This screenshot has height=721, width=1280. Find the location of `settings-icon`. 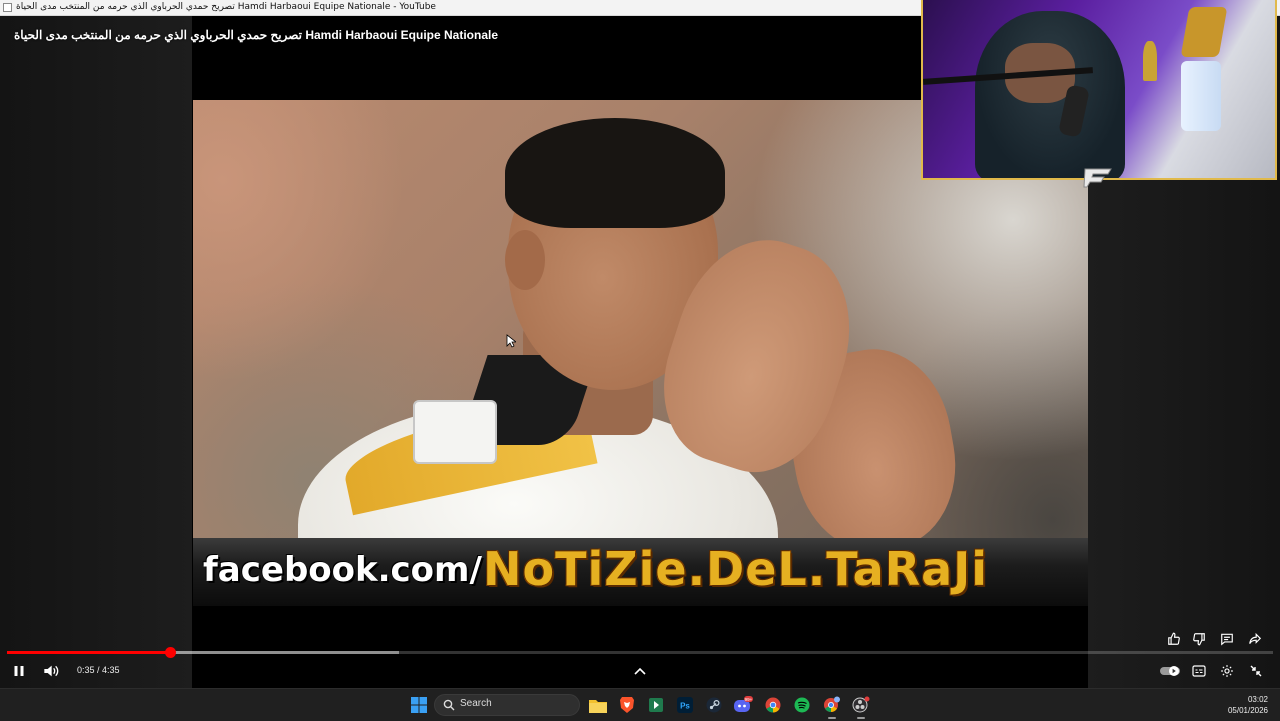

settings-icon is located at coordinates (1227, 671).